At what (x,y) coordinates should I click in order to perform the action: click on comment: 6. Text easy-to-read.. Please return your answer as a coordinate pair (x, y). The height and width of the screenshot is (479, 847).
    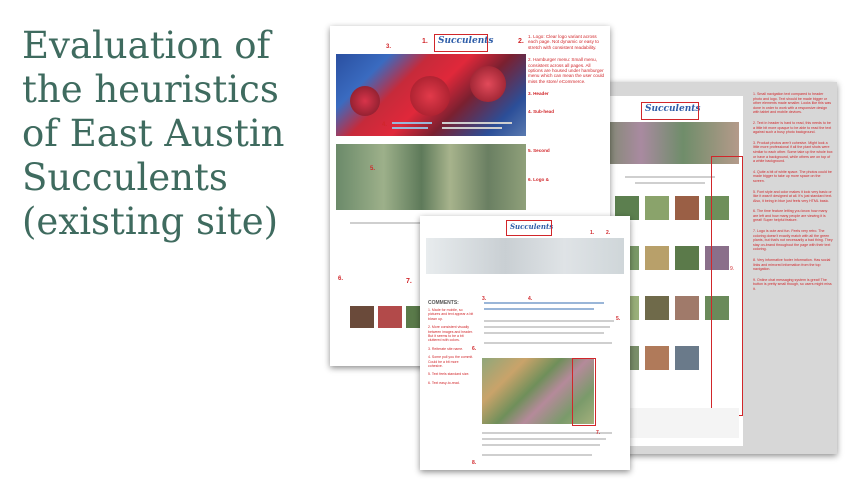
    Looking at the image, I should click on (444, 382).